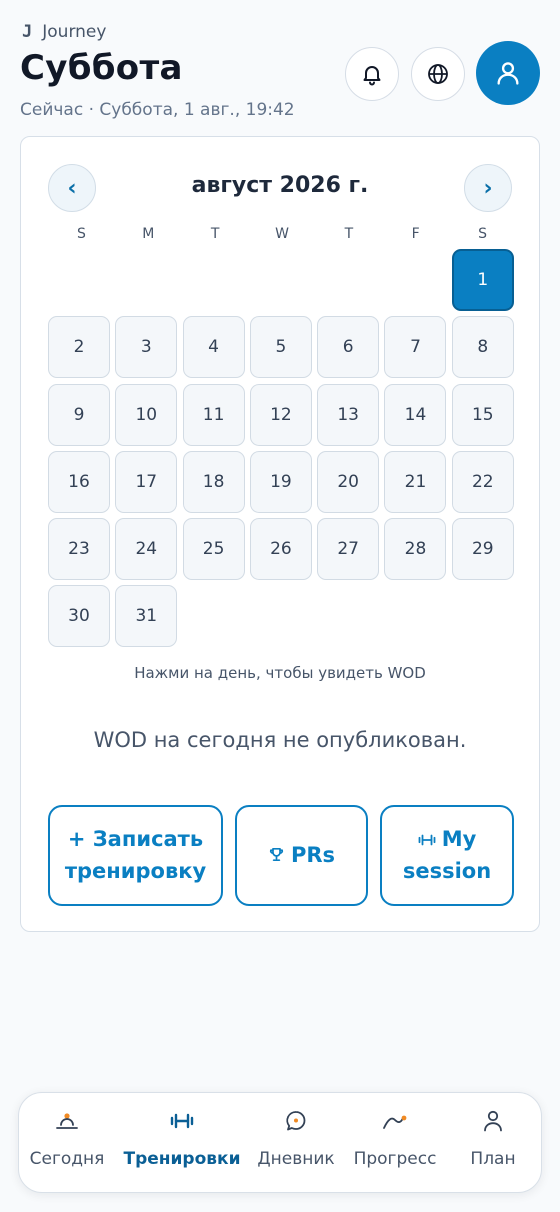 The width and height of the screenshot is (560, 1212). I want to click on calendar-hint: Нажми на день, чтобы увидеть WOD, so click(280, 673).